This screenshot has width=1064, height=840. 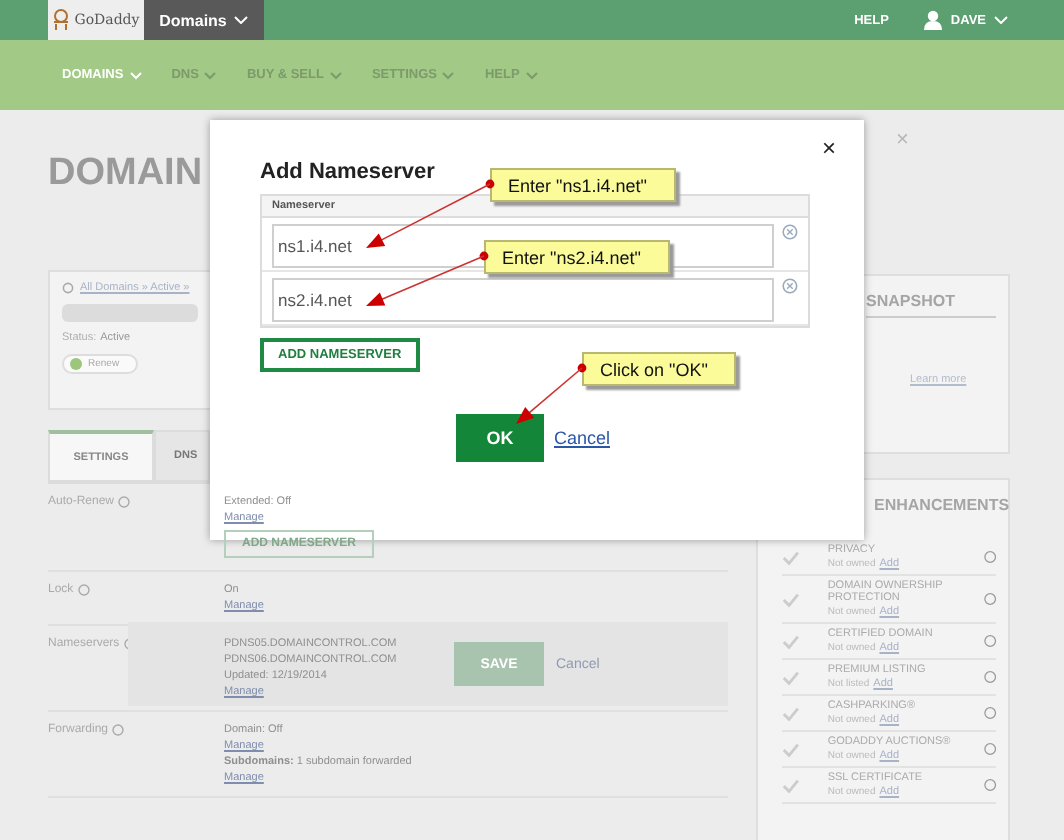 I want to click on callout-note: Click on "OK", so click(x=659, y=369).